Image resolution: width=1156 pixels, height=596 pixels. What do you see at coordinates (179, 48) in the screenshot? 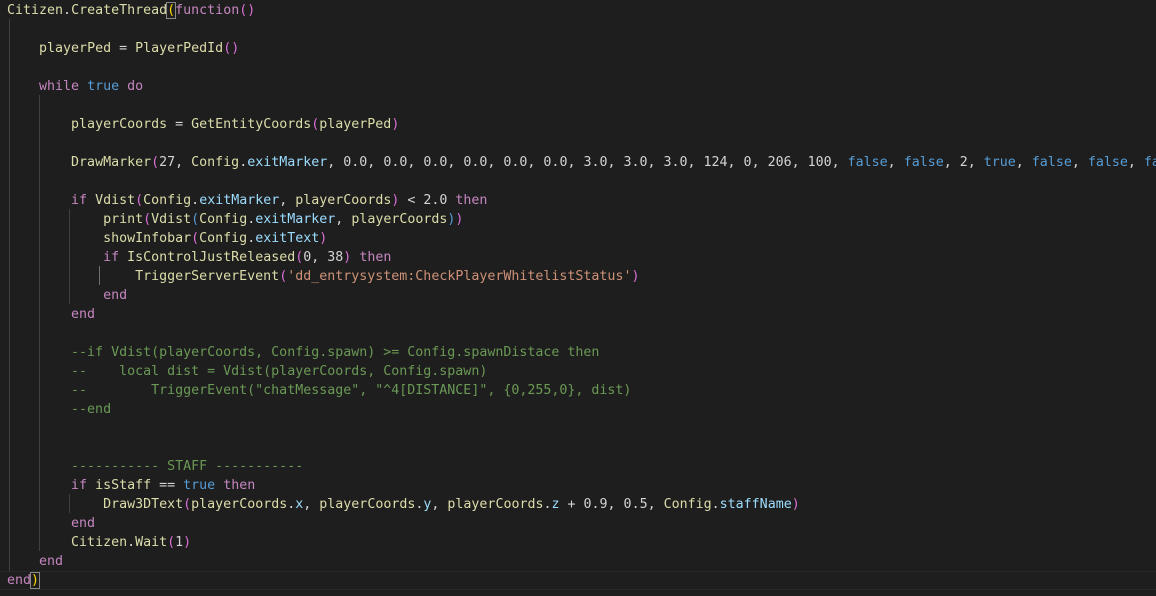
I see `code-token: PlayerPedId` at bounding box center [179, 48].